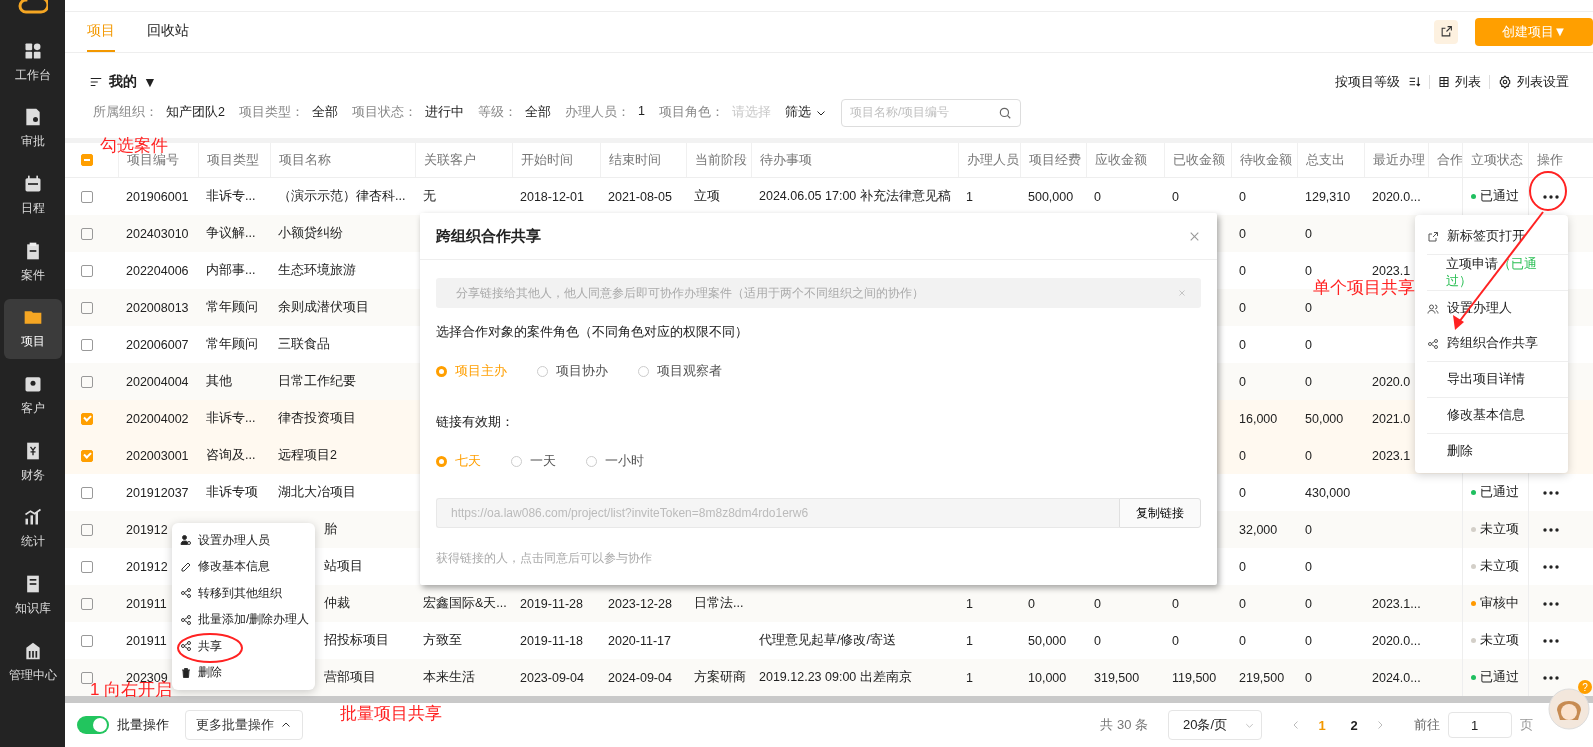 Image resolution: width=1593 pixels, height=747 pixels. Describe the element at coordinates (551, 603) in the screenshot. I see `table-cell: 2019-11-28` at that location.